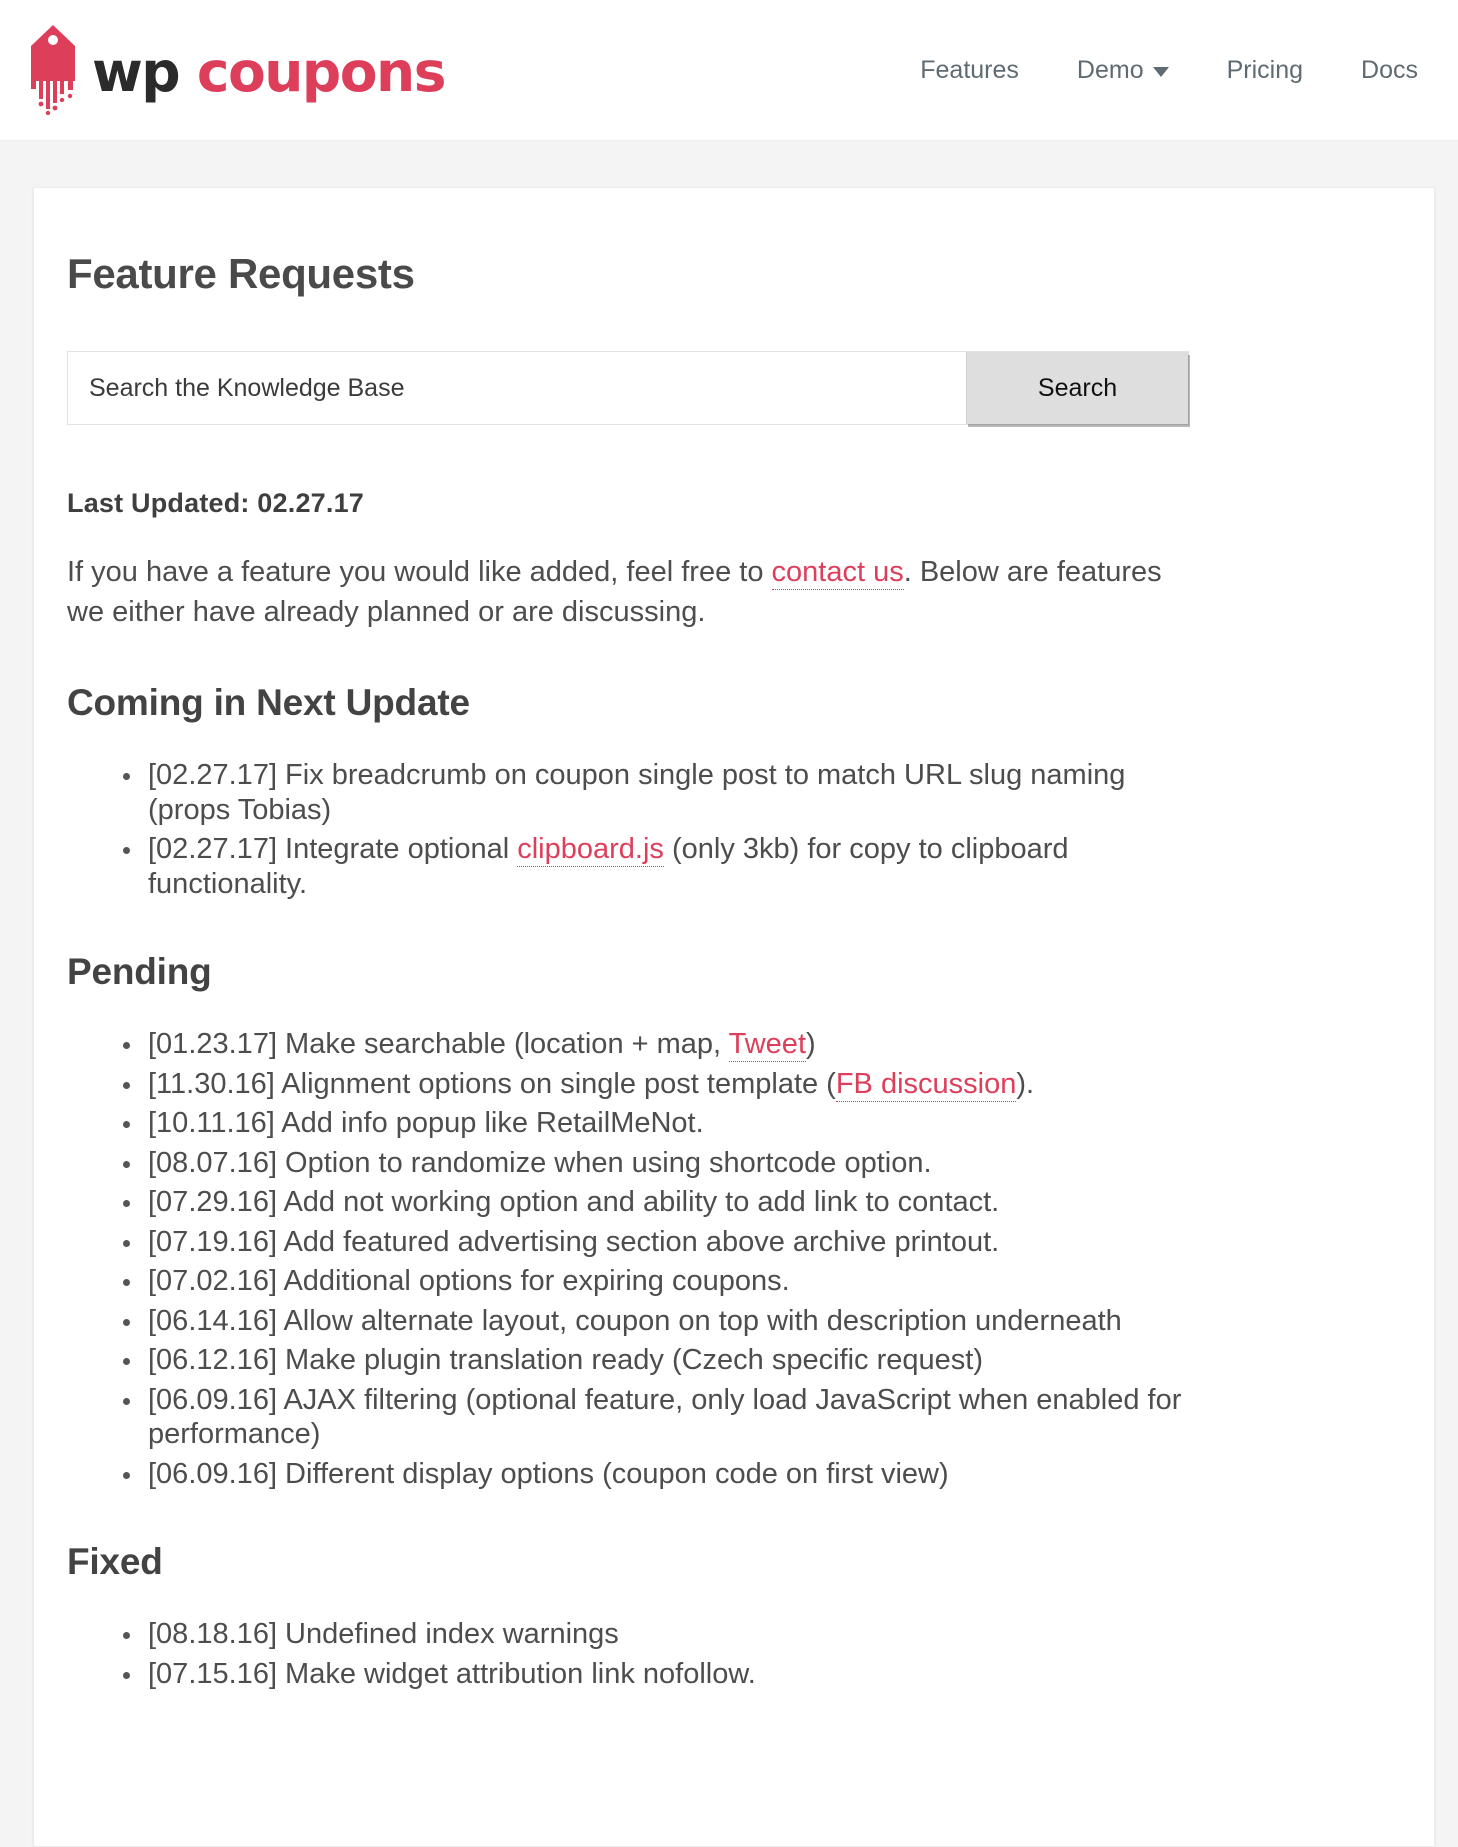 Image resolution: width=1458 pixels, height=1847 pixels. I want to click on nav-item-demo: Demo, so click(1123, 70).